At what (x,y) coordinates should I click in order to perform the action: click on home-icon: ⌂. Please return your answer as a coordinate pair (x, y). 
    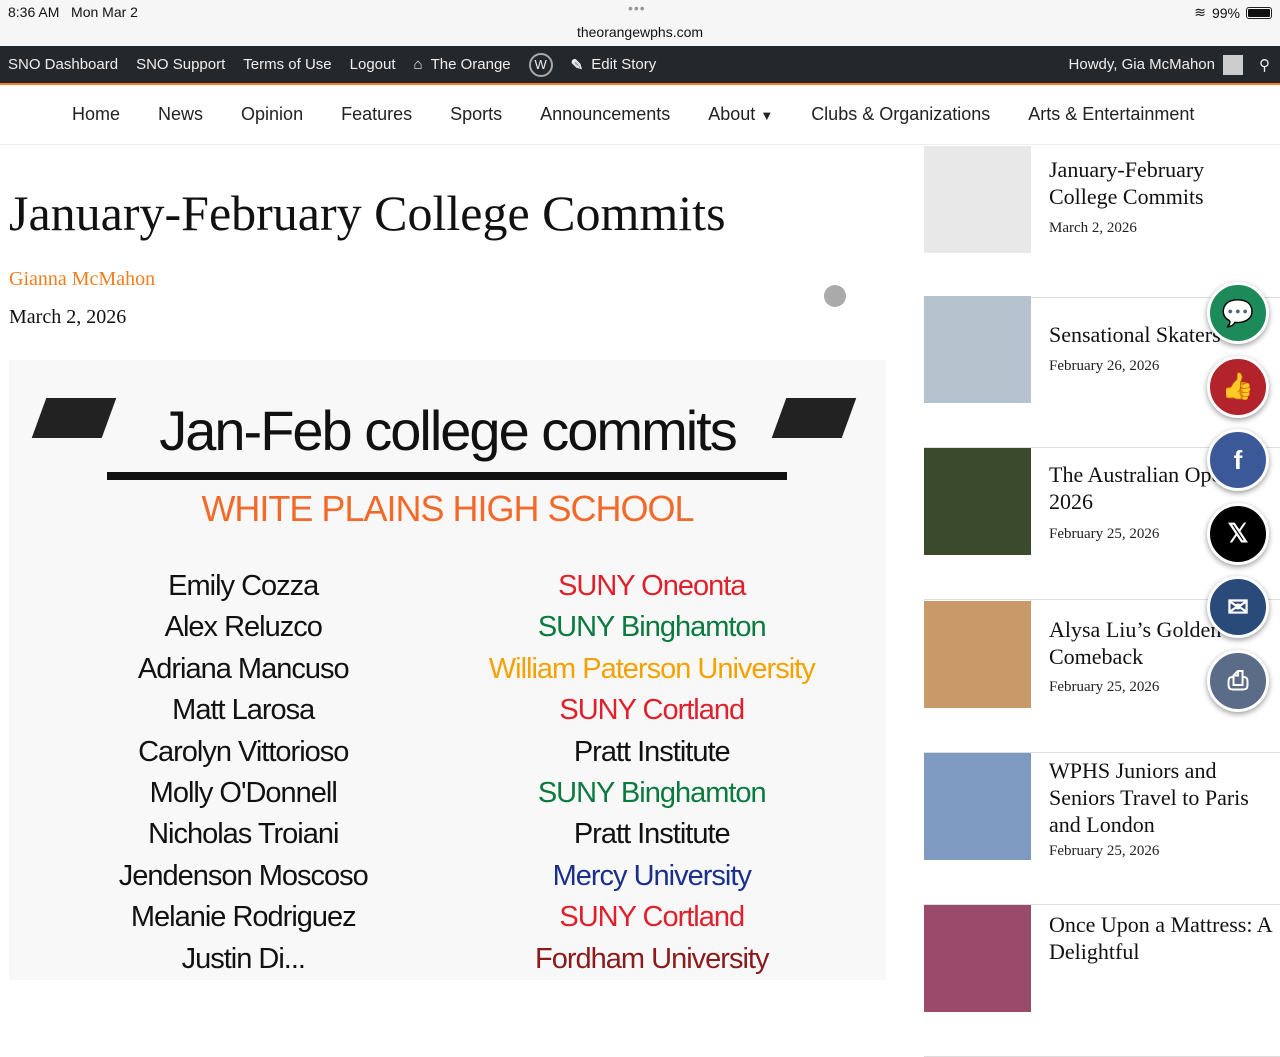
    Looking at the image, I should click on (418, 64).